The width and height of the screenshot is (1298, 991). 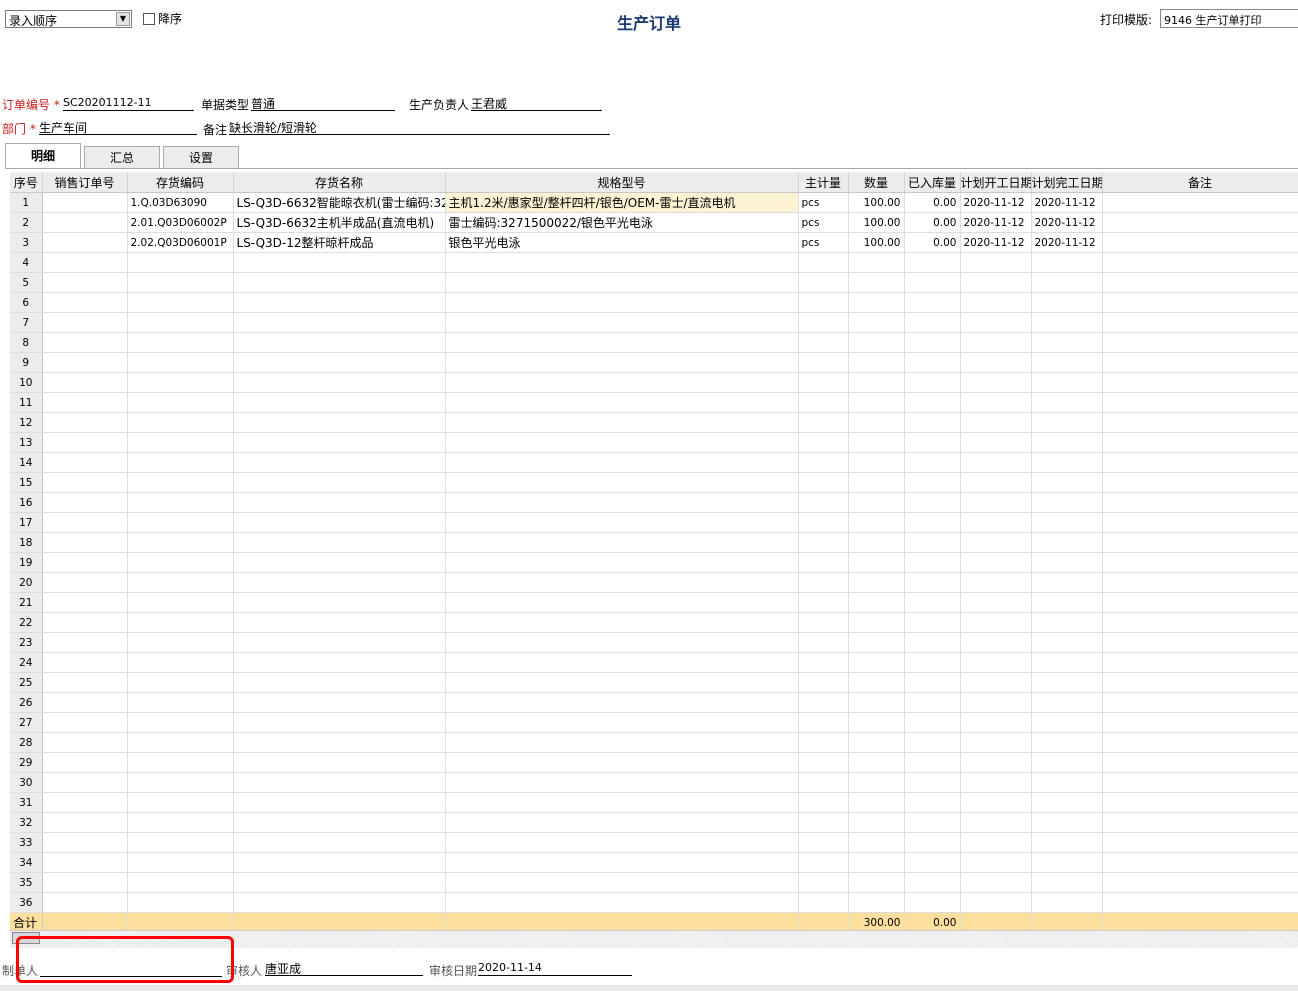 I want to click on table-cell: LS-Q3D-12整杆晾杆成品, so click(x=339, y=242).